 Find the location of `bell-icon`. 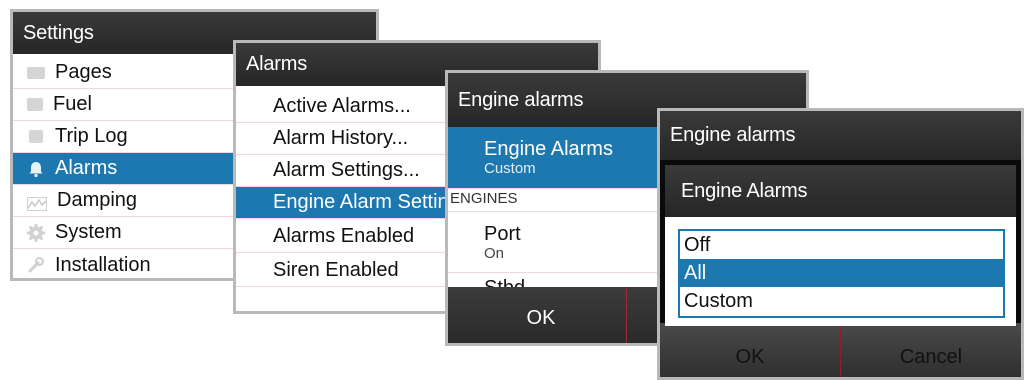

bell-icon is located at coordinates (36, 169).